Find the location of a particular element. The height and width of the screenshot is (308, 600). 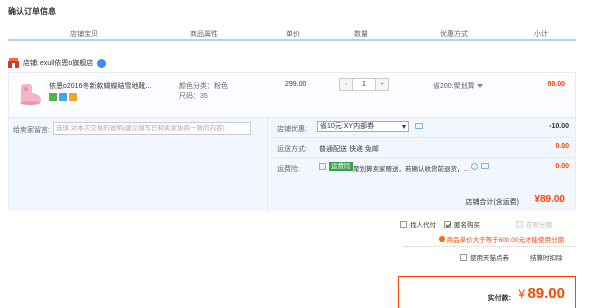

shop-coupon-row: 店铺优惠: 省10元:XY内部券 -10.00 is located at coordinates (423, 128).